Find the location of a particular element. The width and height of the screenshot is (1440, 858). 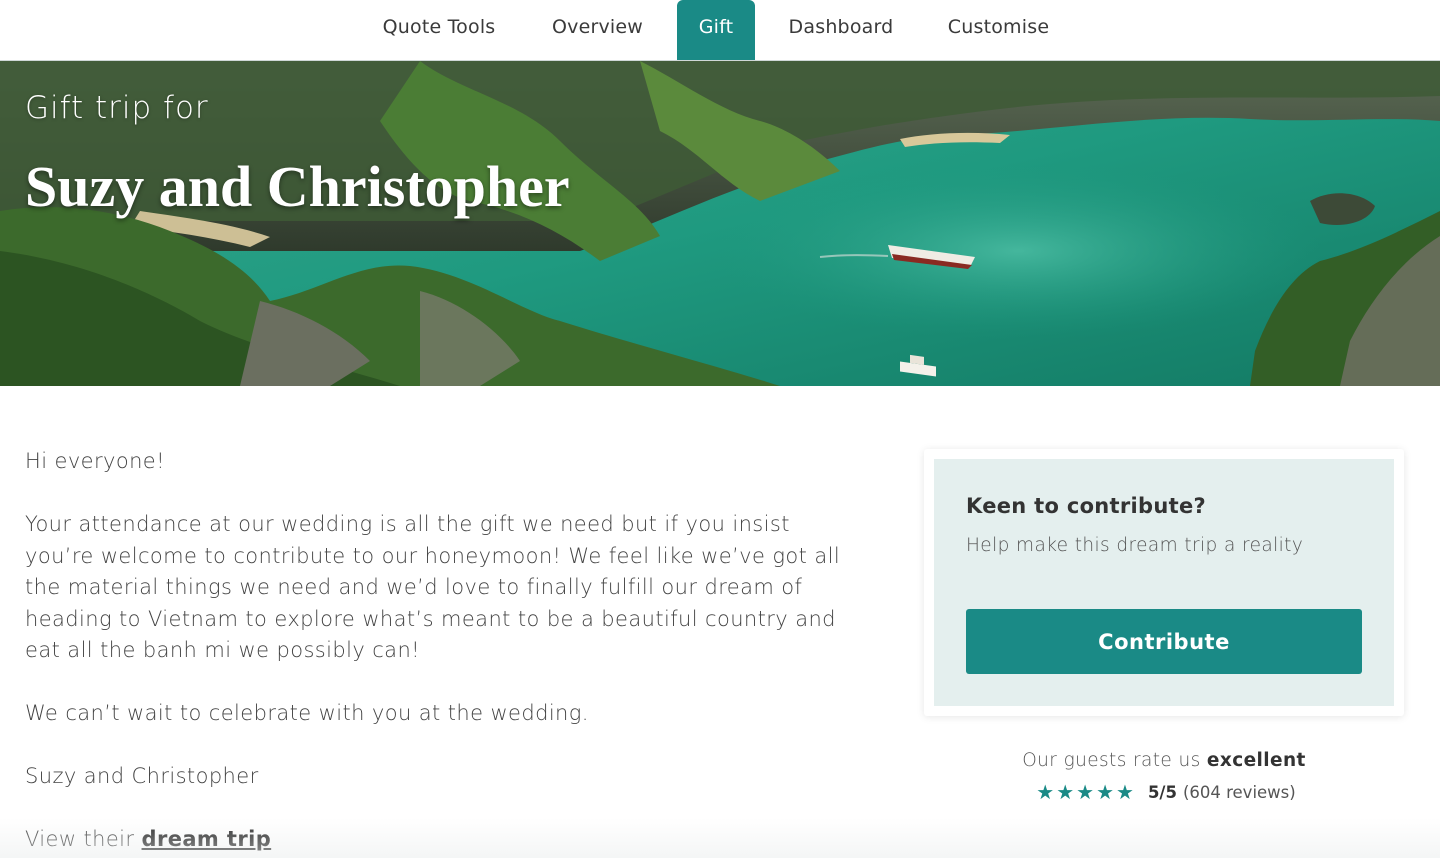

rating-word: excellent is located at coordinates (1256, 760).